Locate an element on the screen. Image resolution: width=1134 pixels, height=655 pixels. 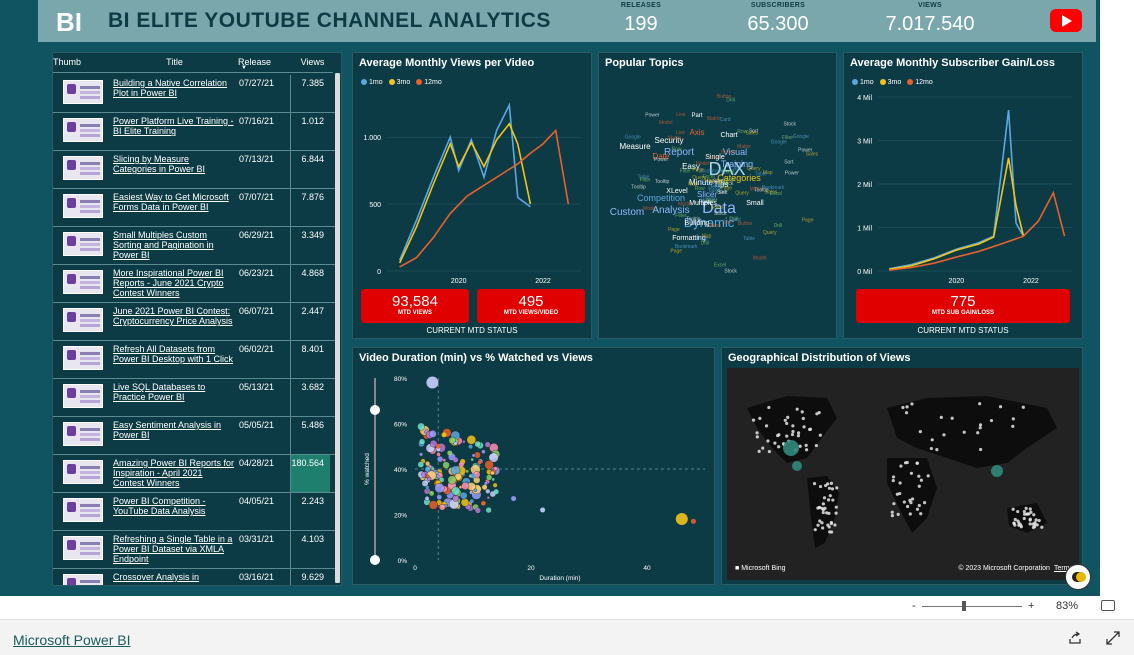
zoom-out-button: - is located at coordinates (914, 606).